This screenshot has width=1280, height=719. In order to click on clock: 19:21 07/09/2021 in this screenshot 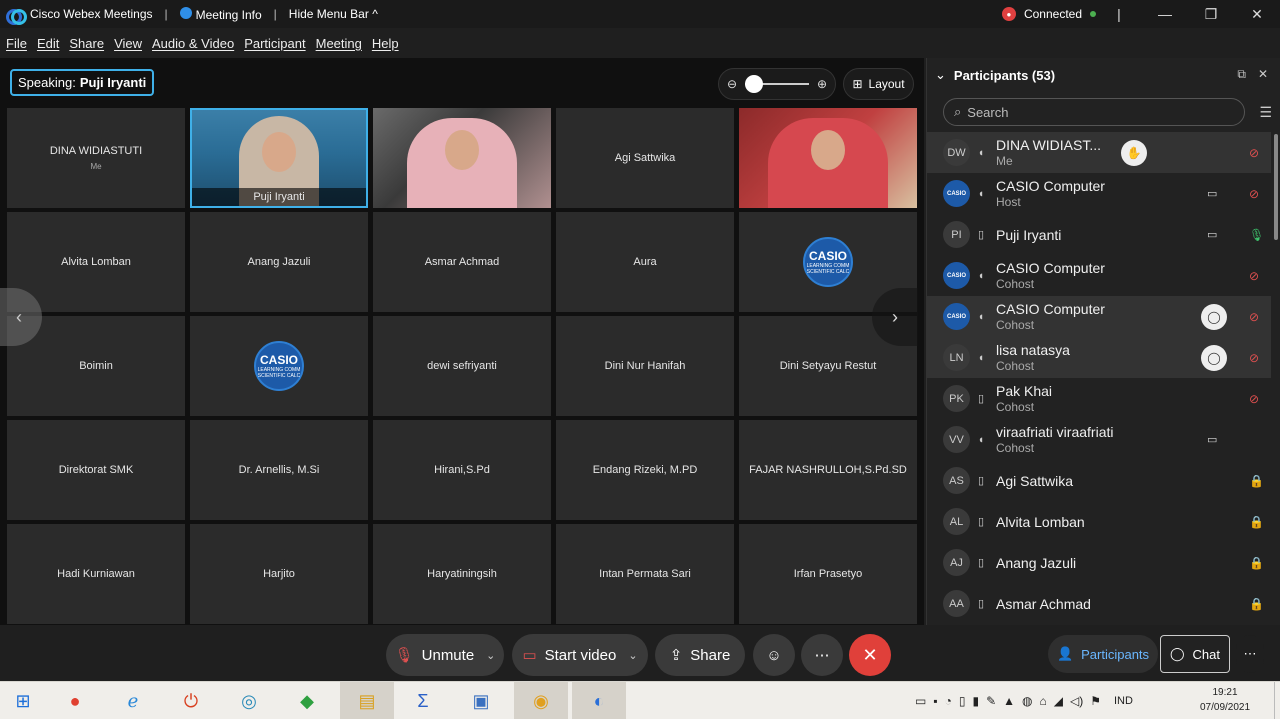, I will do `click(1225, 700)`.